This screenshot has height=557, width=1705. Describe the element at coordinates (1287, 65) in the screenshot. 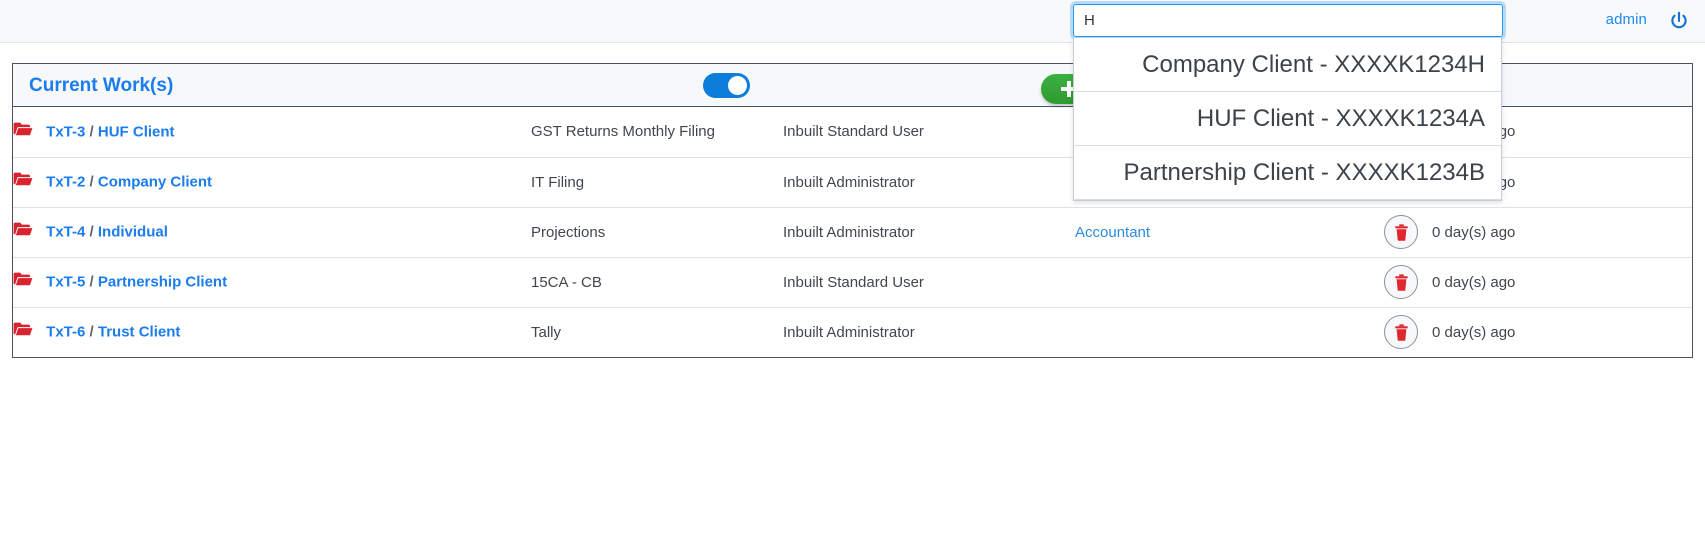

I see `suggestion-item: Company Client - XXXXK1234H` at that location.